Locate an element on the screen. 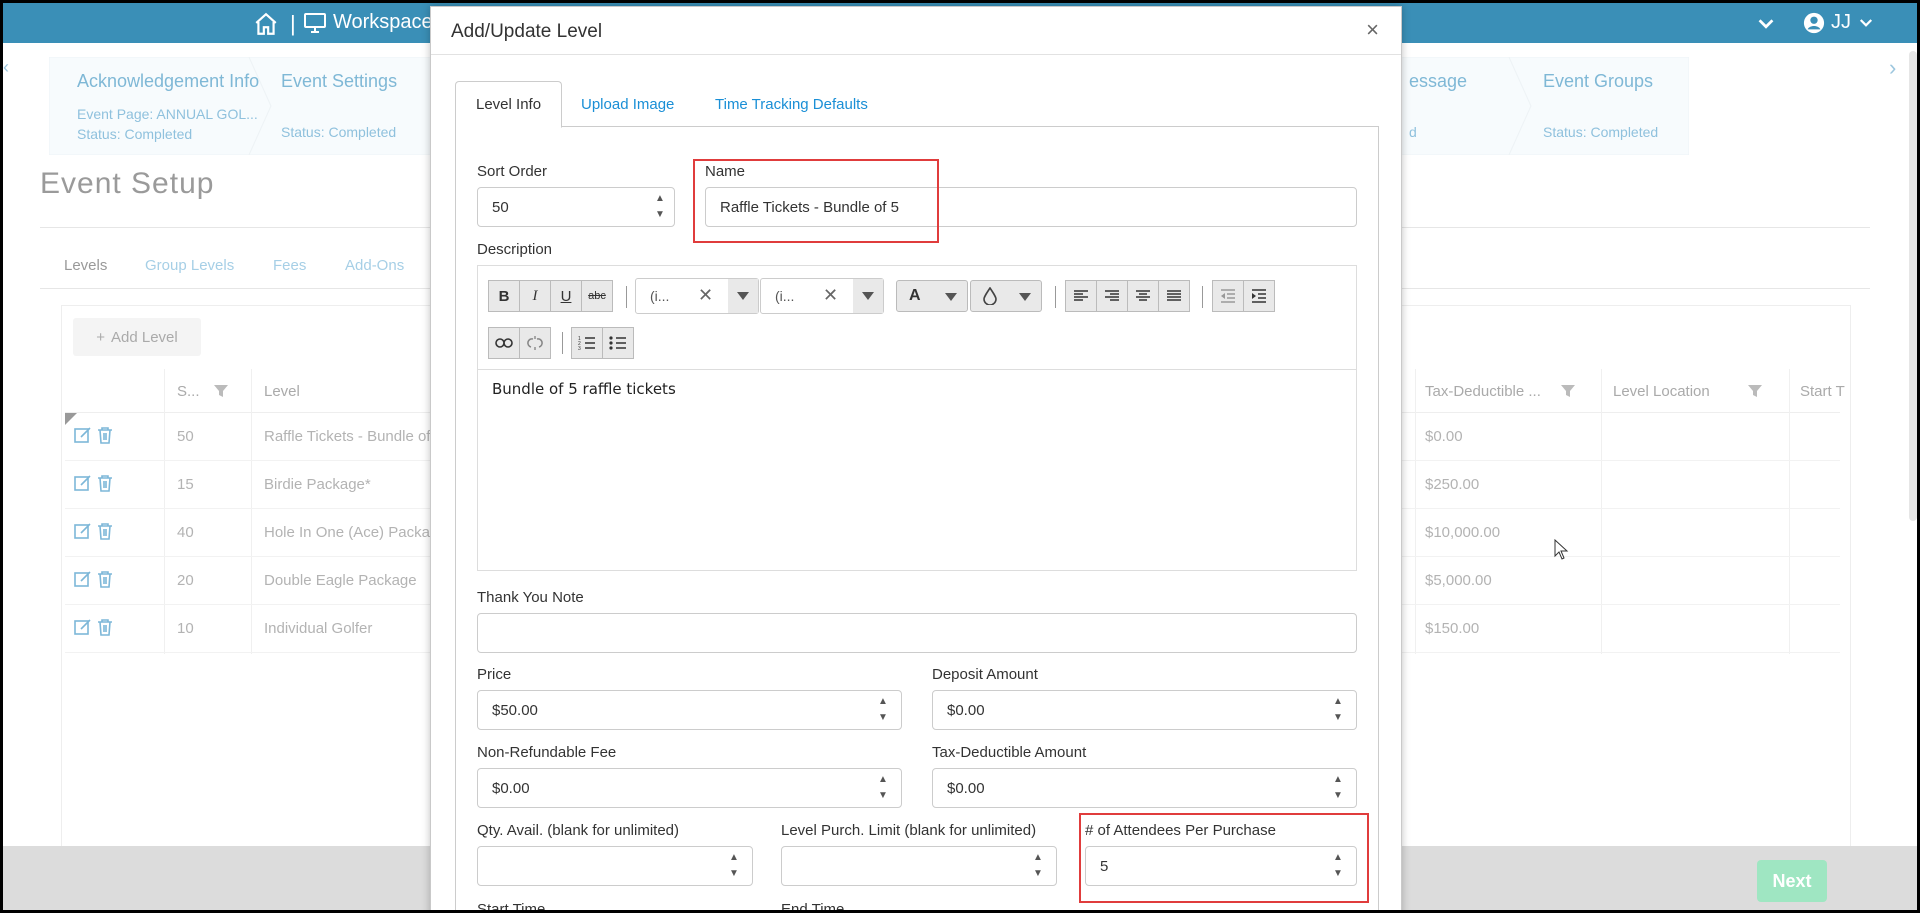  home-icon is located at coordinates (266, 24).